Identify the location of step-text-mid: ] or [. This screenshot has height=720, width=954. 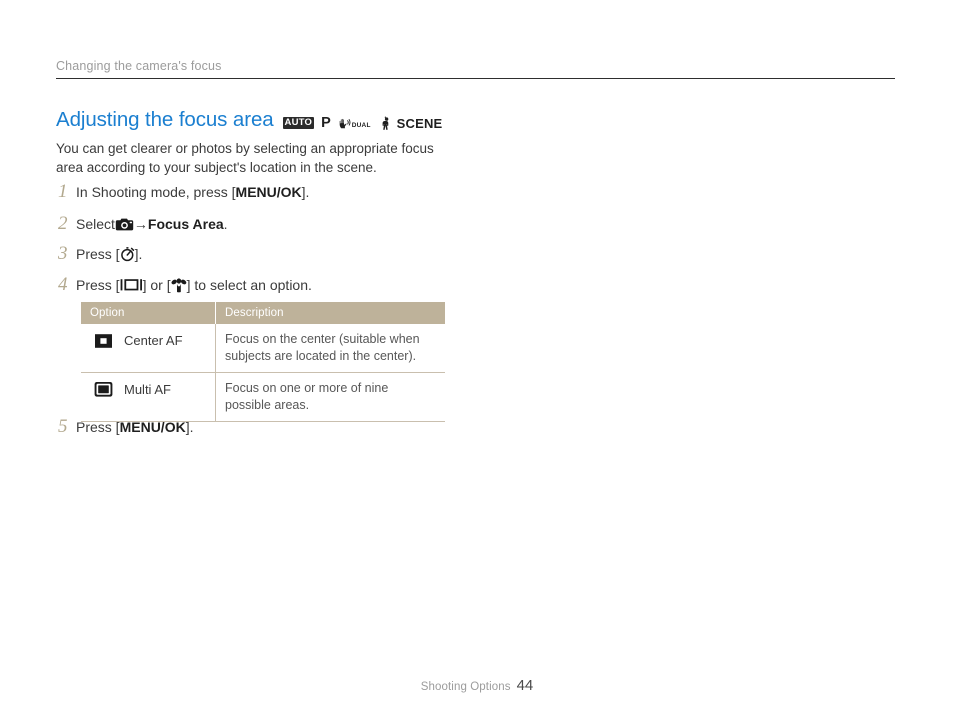
(156, 285).